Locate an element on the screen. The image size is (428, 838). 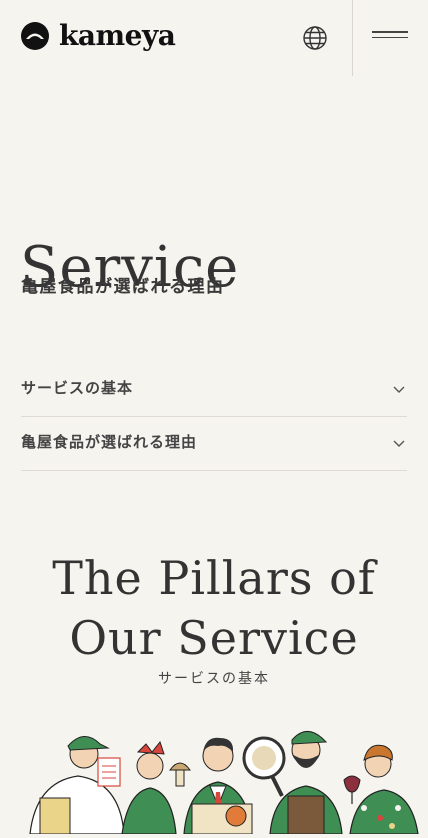
section-title-line1: The Pillars of is located at coordinates (214, 578).